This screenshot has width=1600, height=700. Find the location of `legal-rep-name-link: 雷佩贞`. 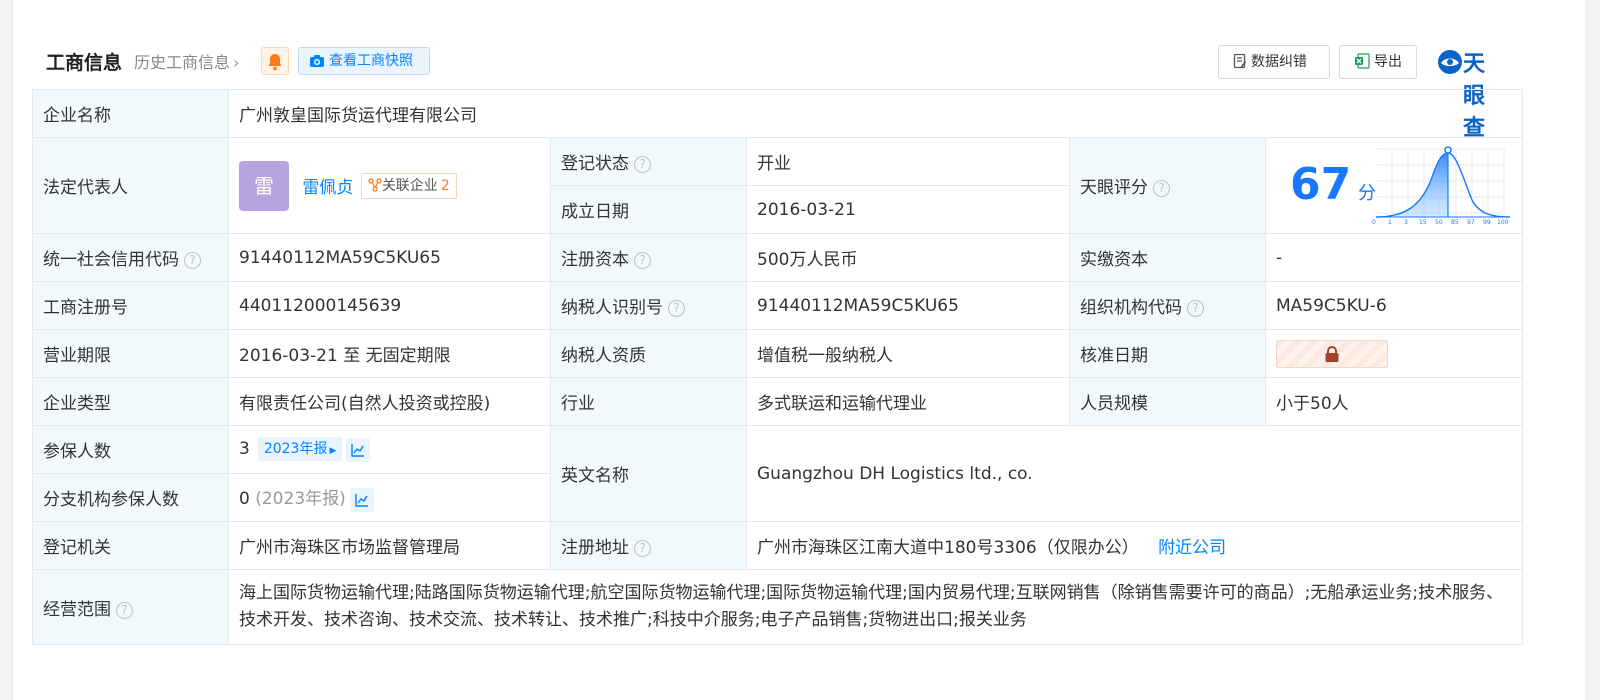

legal-rep-name-link: 雷佩贞 is located at coordinates (327, 188).